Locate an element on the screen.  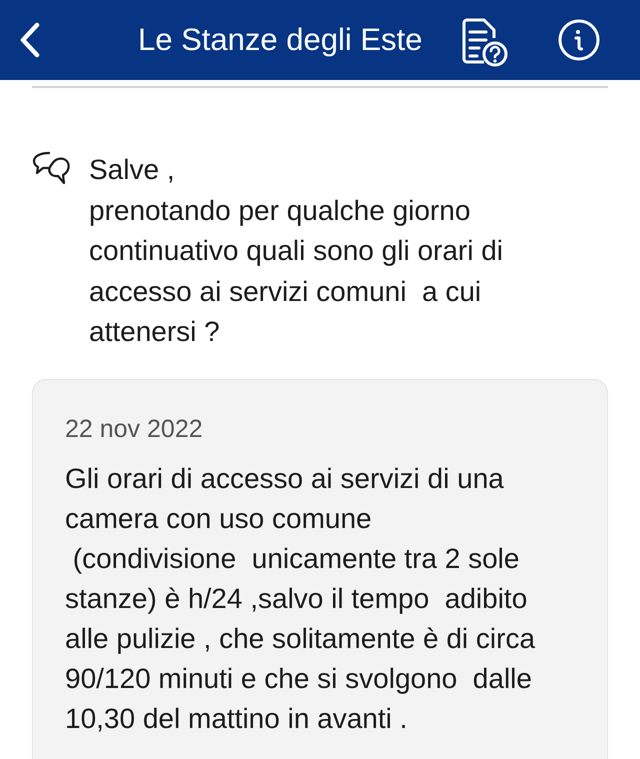
info-icon is located at coordinates (579, 40).